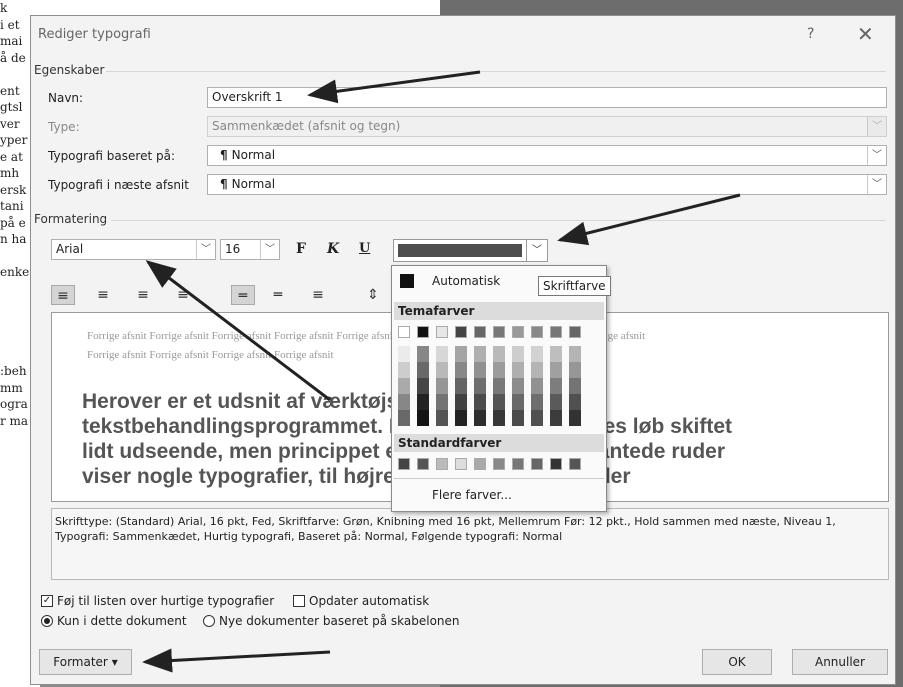 Image resolution: width=903 pixels, height=687 pixels. I want to click on align-right-icon: ≡, so click(143, 295).